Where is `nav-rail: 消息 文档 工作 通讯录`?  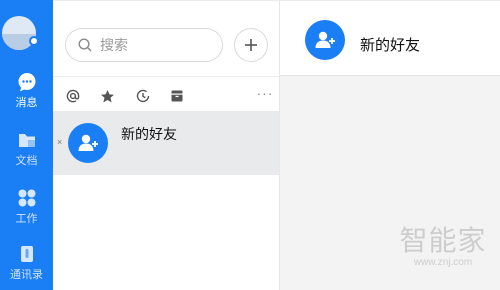 nav-rail: 消息 文档 工作 通讯录 is located at coordinates (26, 145).